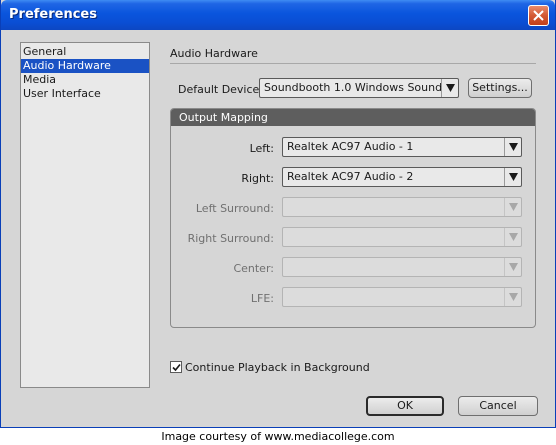 The height and width of the screenshot is (445, 556). I want to click on sidebar-item-user-interface: User Interface, so click(85, 94).